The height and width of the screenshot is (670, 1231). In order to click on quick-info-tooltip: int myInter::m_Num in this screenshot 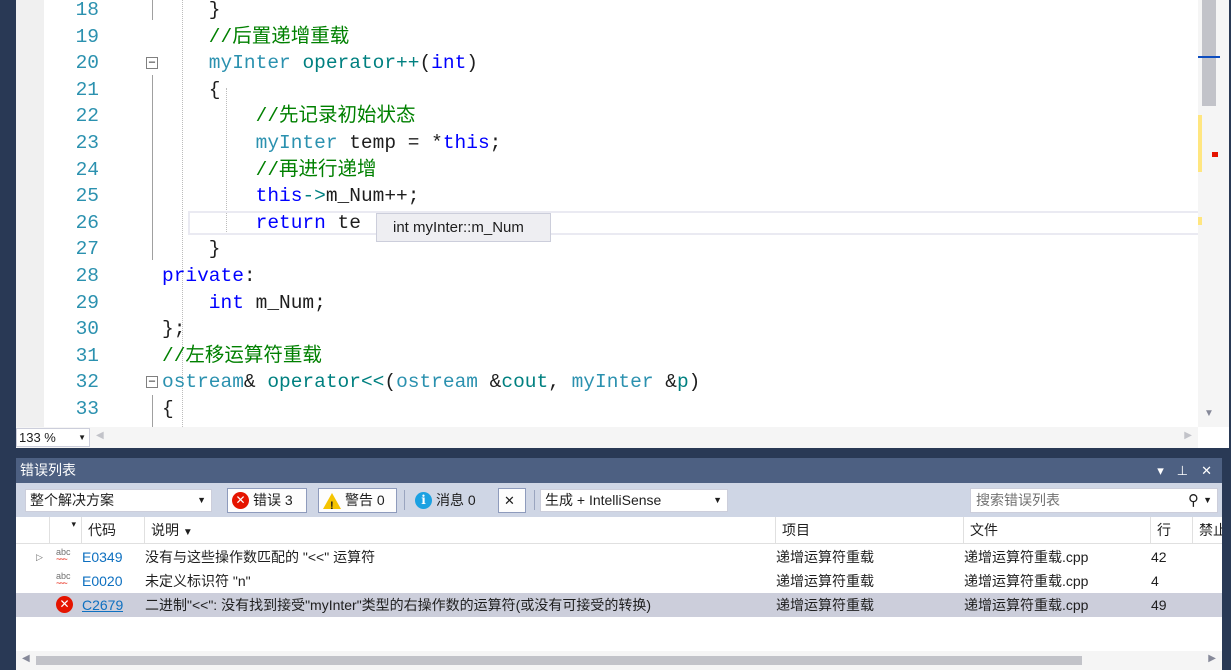, I will do `click(463, 227)`.